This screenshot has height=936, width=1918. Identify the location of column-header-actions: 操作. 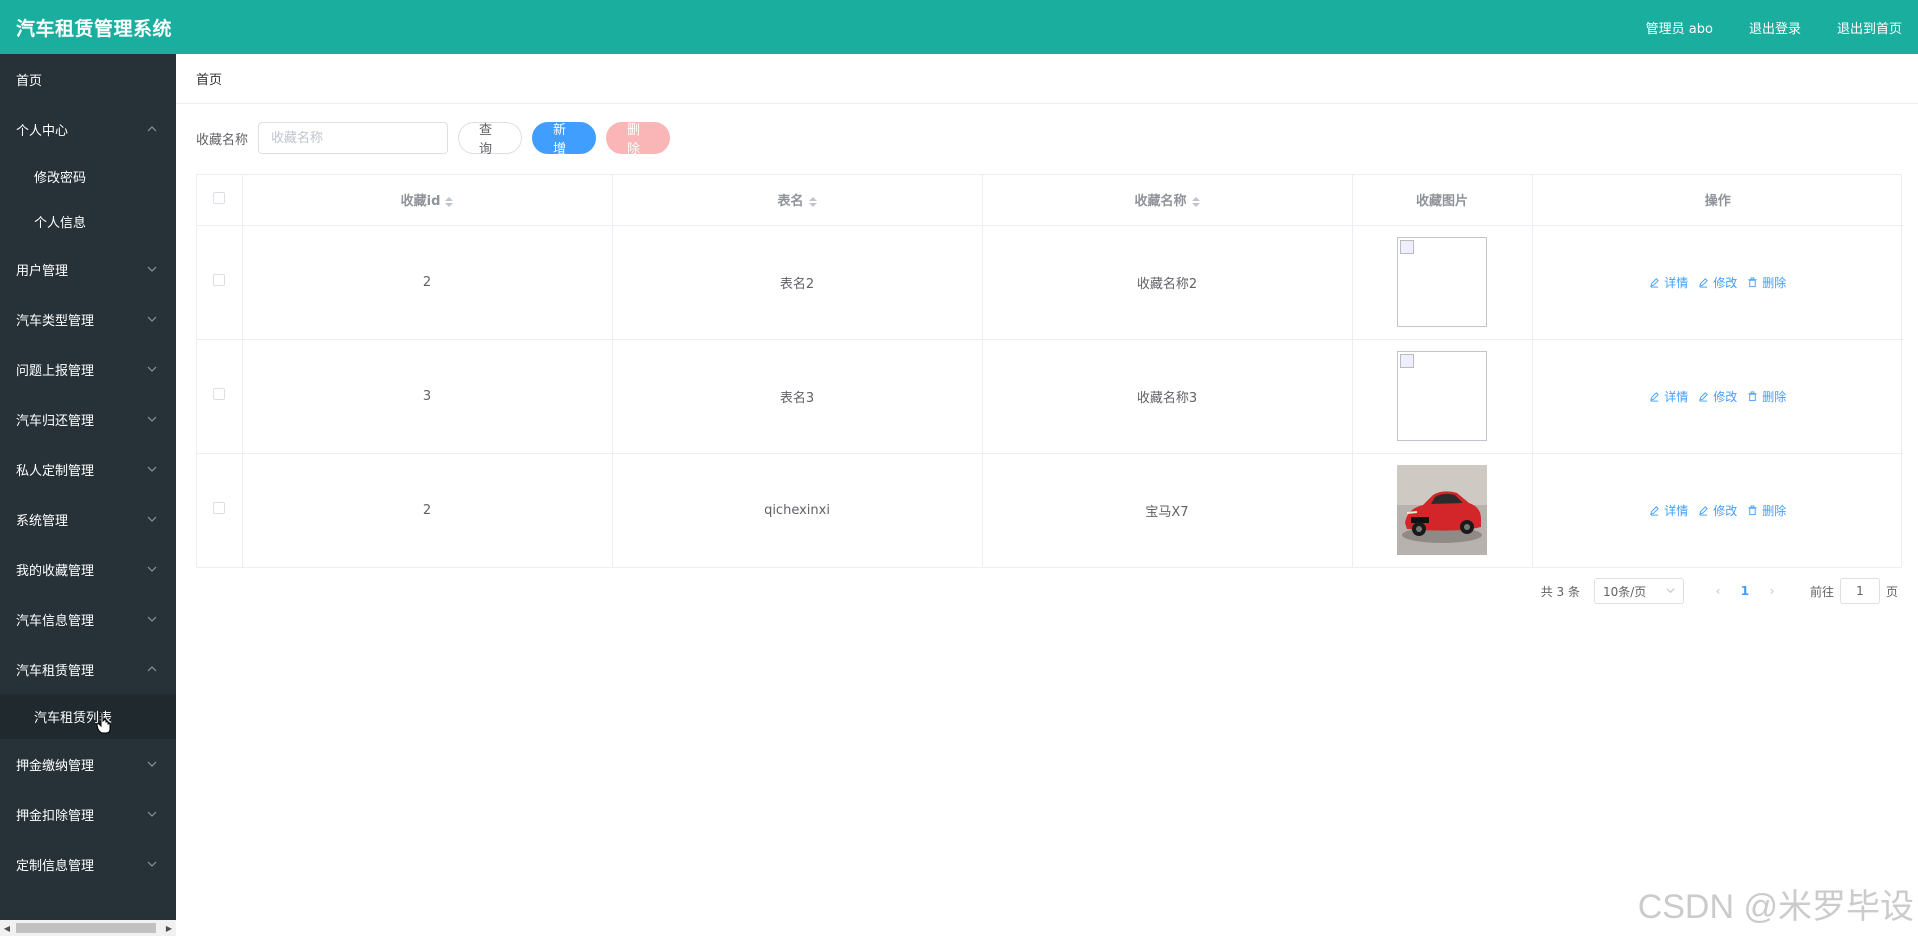
(1717, 200).